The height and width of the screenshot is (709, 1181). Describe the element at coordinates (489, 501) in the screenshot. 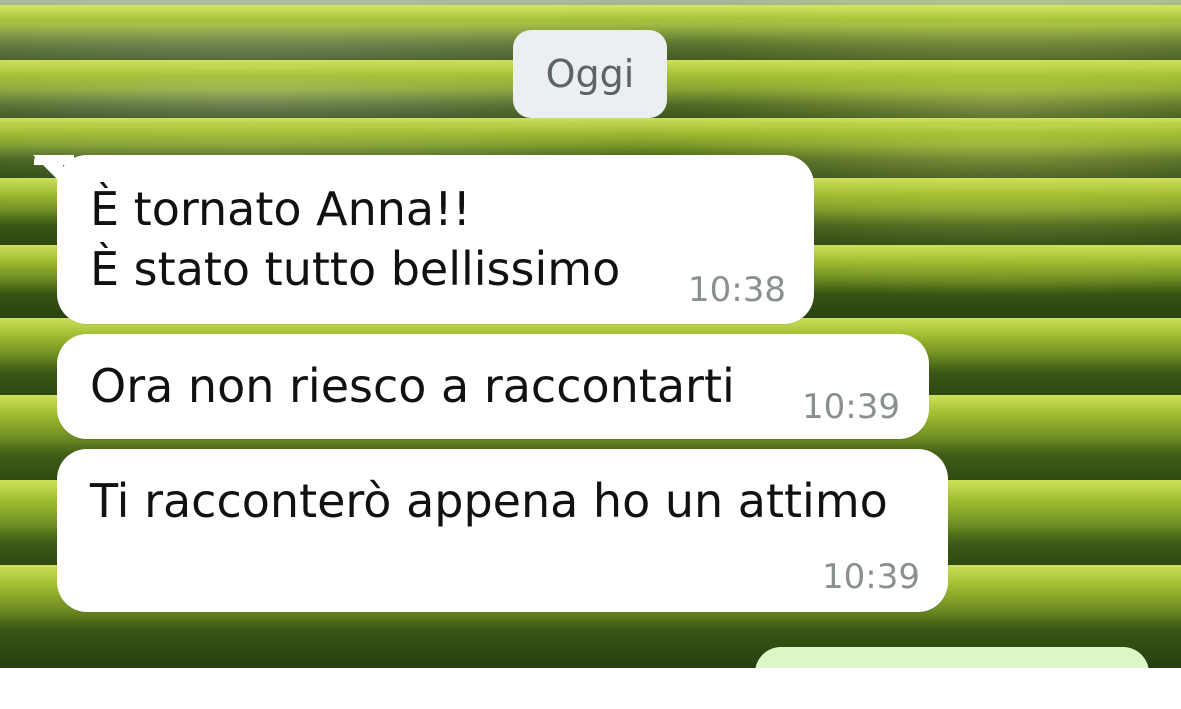

I see `message-text-line: Ti racconterò appena ho un attimo` at that location.